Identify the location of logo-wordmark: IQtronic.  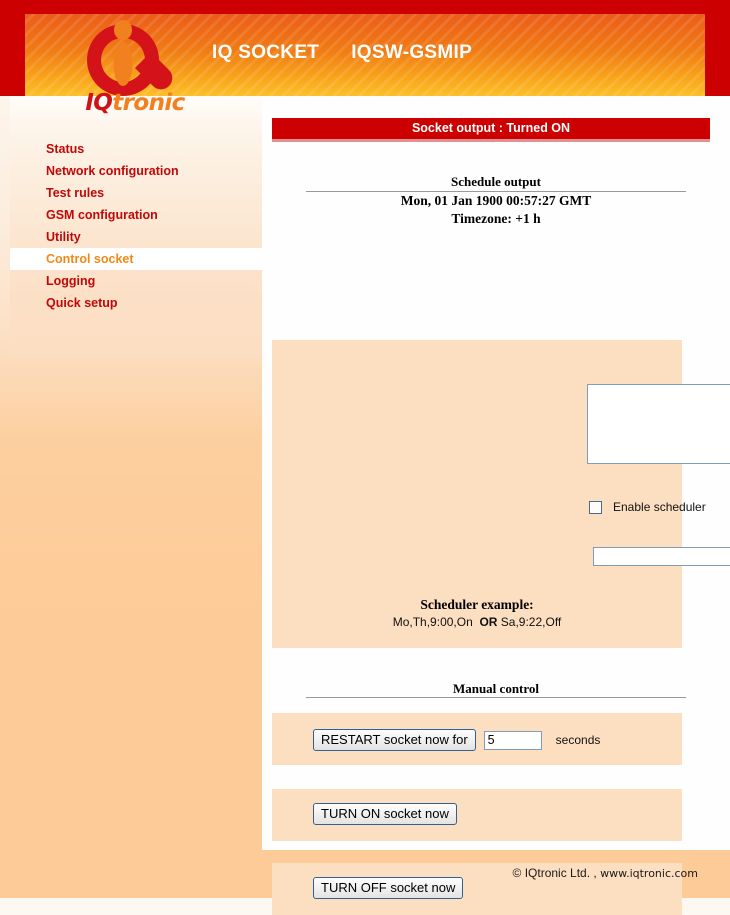
(135, 103).